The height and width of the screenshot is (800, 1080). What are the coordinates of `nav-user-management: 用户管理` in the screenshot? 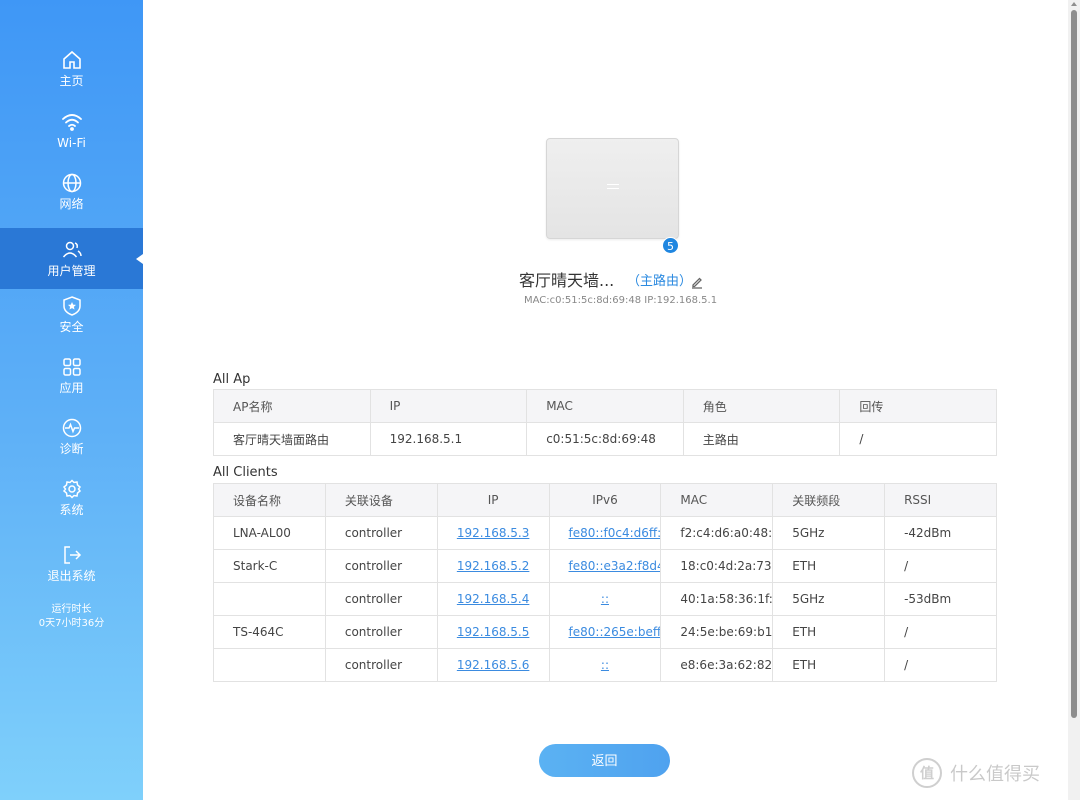 It's located at (71, 258).